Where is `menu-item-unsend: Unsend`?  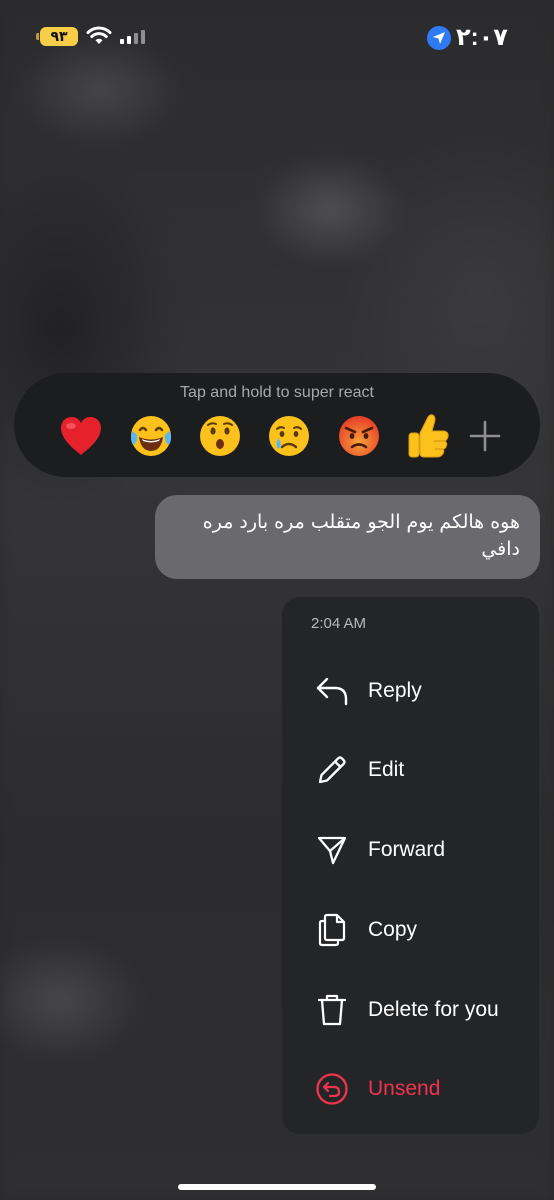
menu-item-unsend: Unsend is located at coordinates (410, 1089).